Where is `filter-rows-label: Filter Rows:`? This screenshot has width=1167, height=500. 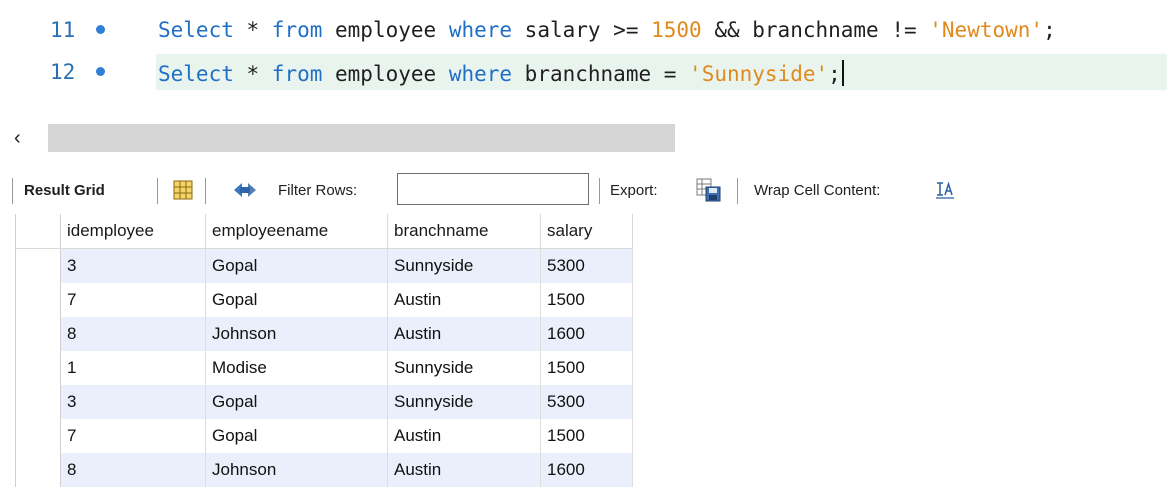
filter-rows-label: Filter Rows: is located at coordinates (318, 190).